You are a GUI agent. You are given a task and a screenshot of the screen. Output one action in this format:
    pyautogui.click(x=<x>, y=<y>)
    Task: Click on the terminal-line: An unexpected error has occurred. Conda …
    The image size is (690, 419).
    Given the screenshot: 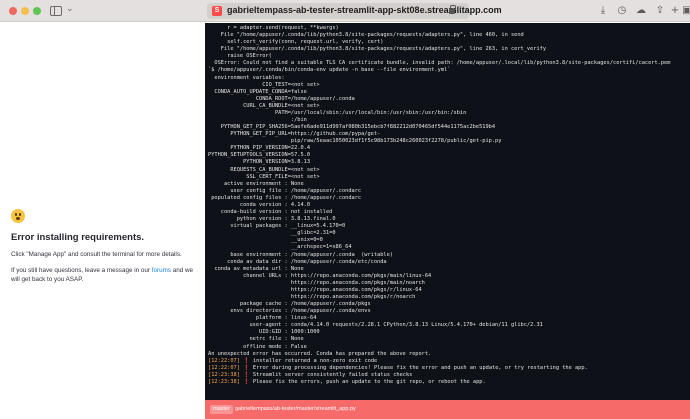 What is the action you would take?
    pyautogui.click(x=320, y=353)
    